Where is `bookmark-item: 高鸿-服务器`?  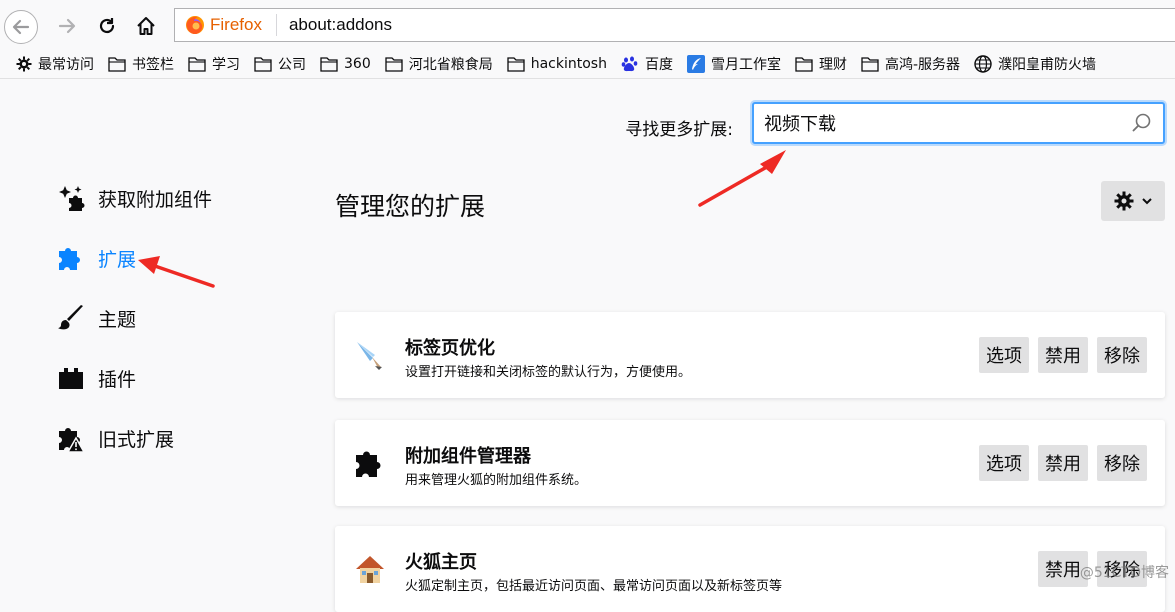
bookmark-item: 高鸿-服务器 is located at coordinates (910, 64).